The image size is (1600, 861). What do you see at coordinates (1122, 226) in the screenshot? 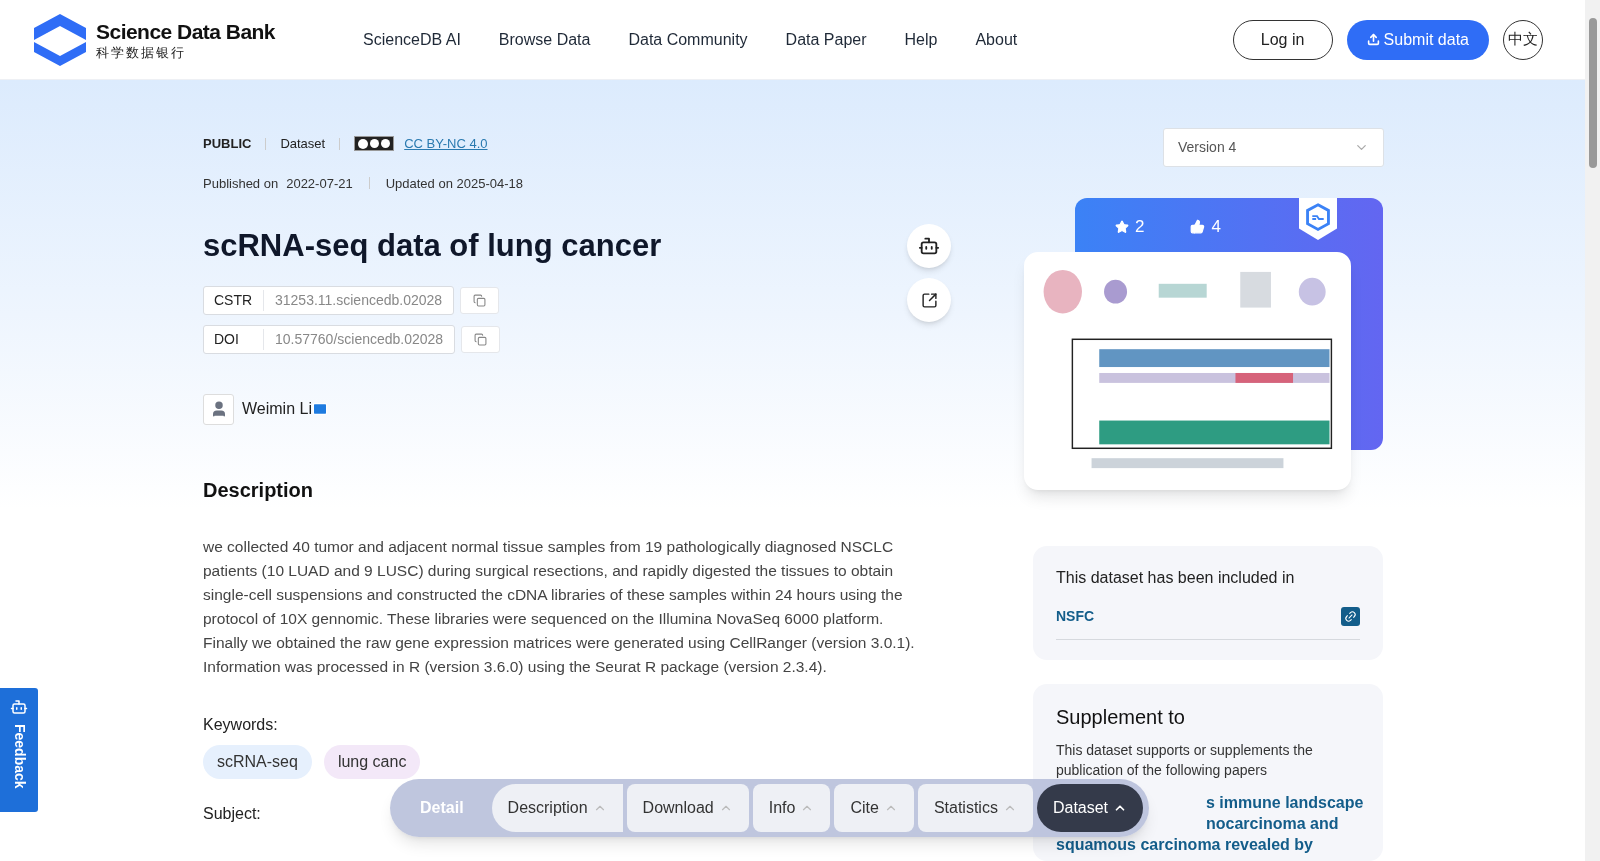
I see `star-icon` at bounding box center [1122, 226].